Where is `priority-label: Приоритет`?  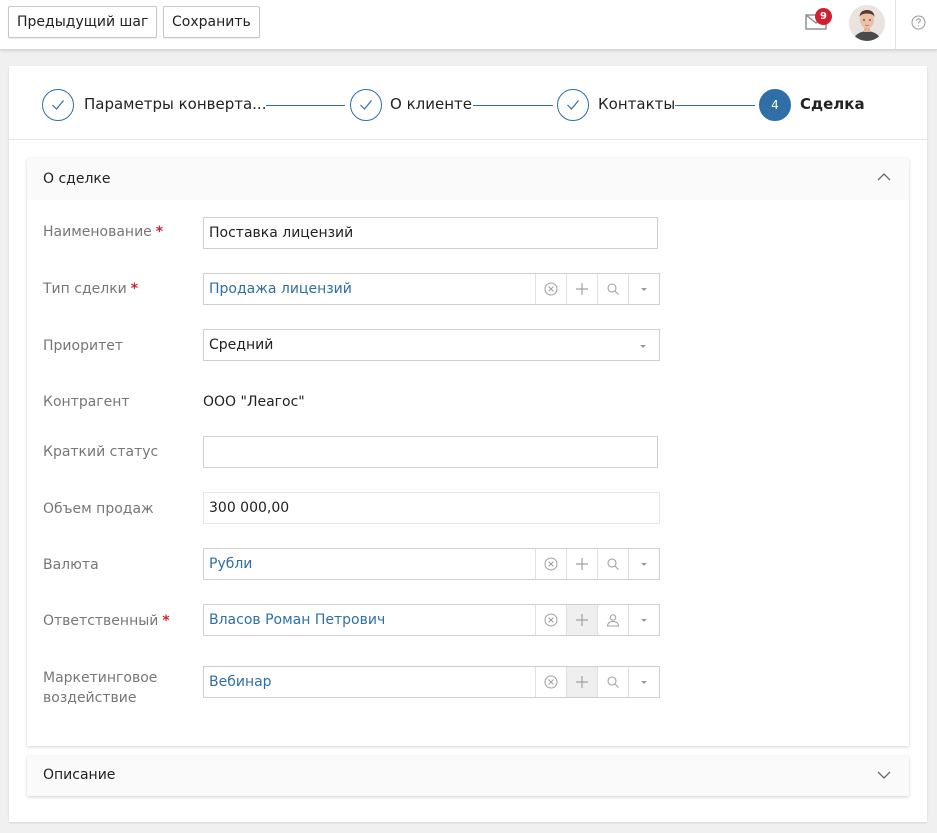 priority-label: Приоритет is located at coordinates (83, 346).